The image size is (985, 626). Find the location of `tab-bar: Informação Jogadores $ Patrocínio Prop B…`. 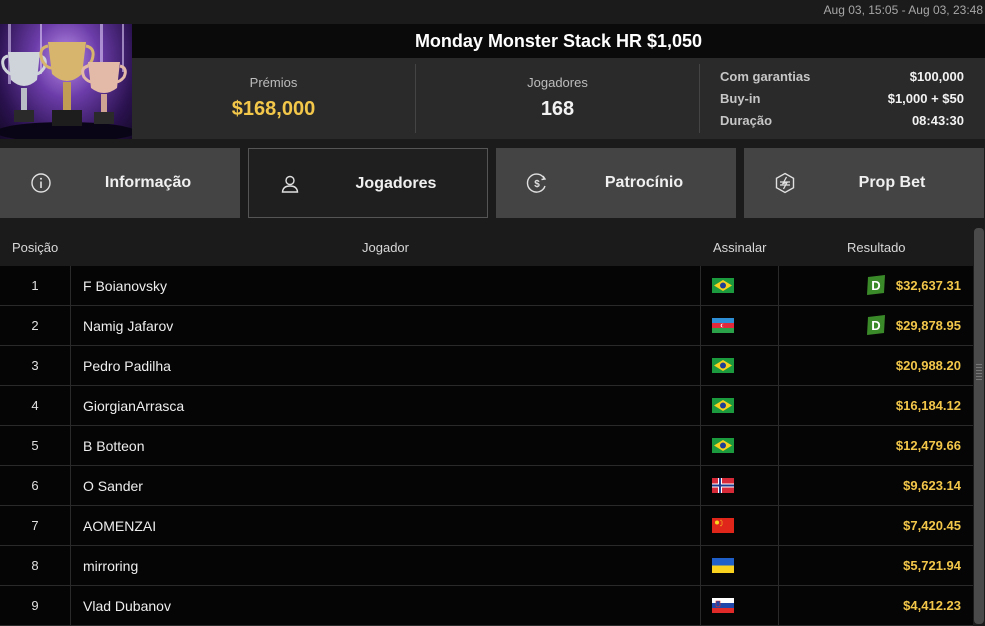

tab-bar: Informação Jogadores $ Patrocínio Prop B… is located at coordinates (492, 183).